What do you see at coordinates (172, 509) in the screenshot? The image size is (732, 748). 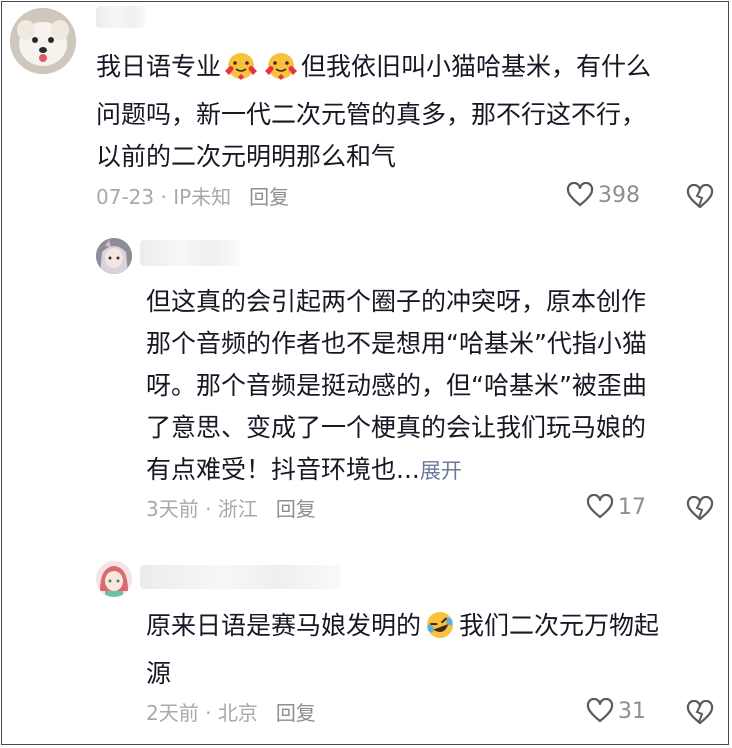 I see `comment-date: 3天前` at bounding box center [172, 509].